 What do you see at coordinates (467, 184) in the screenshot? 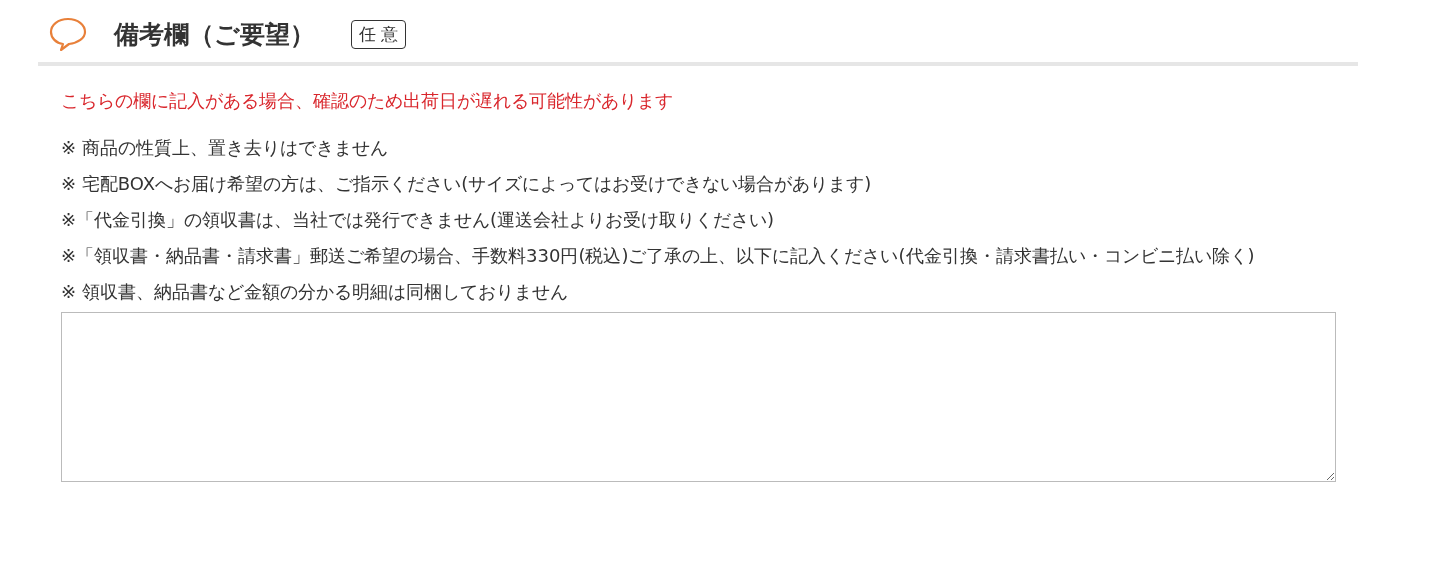
I see `note-text: ※ 宅配BOXへお届け希望の方は、ご指示ください(サイズによってはお受けできない場合があります)` at bounding box center [467, 184].